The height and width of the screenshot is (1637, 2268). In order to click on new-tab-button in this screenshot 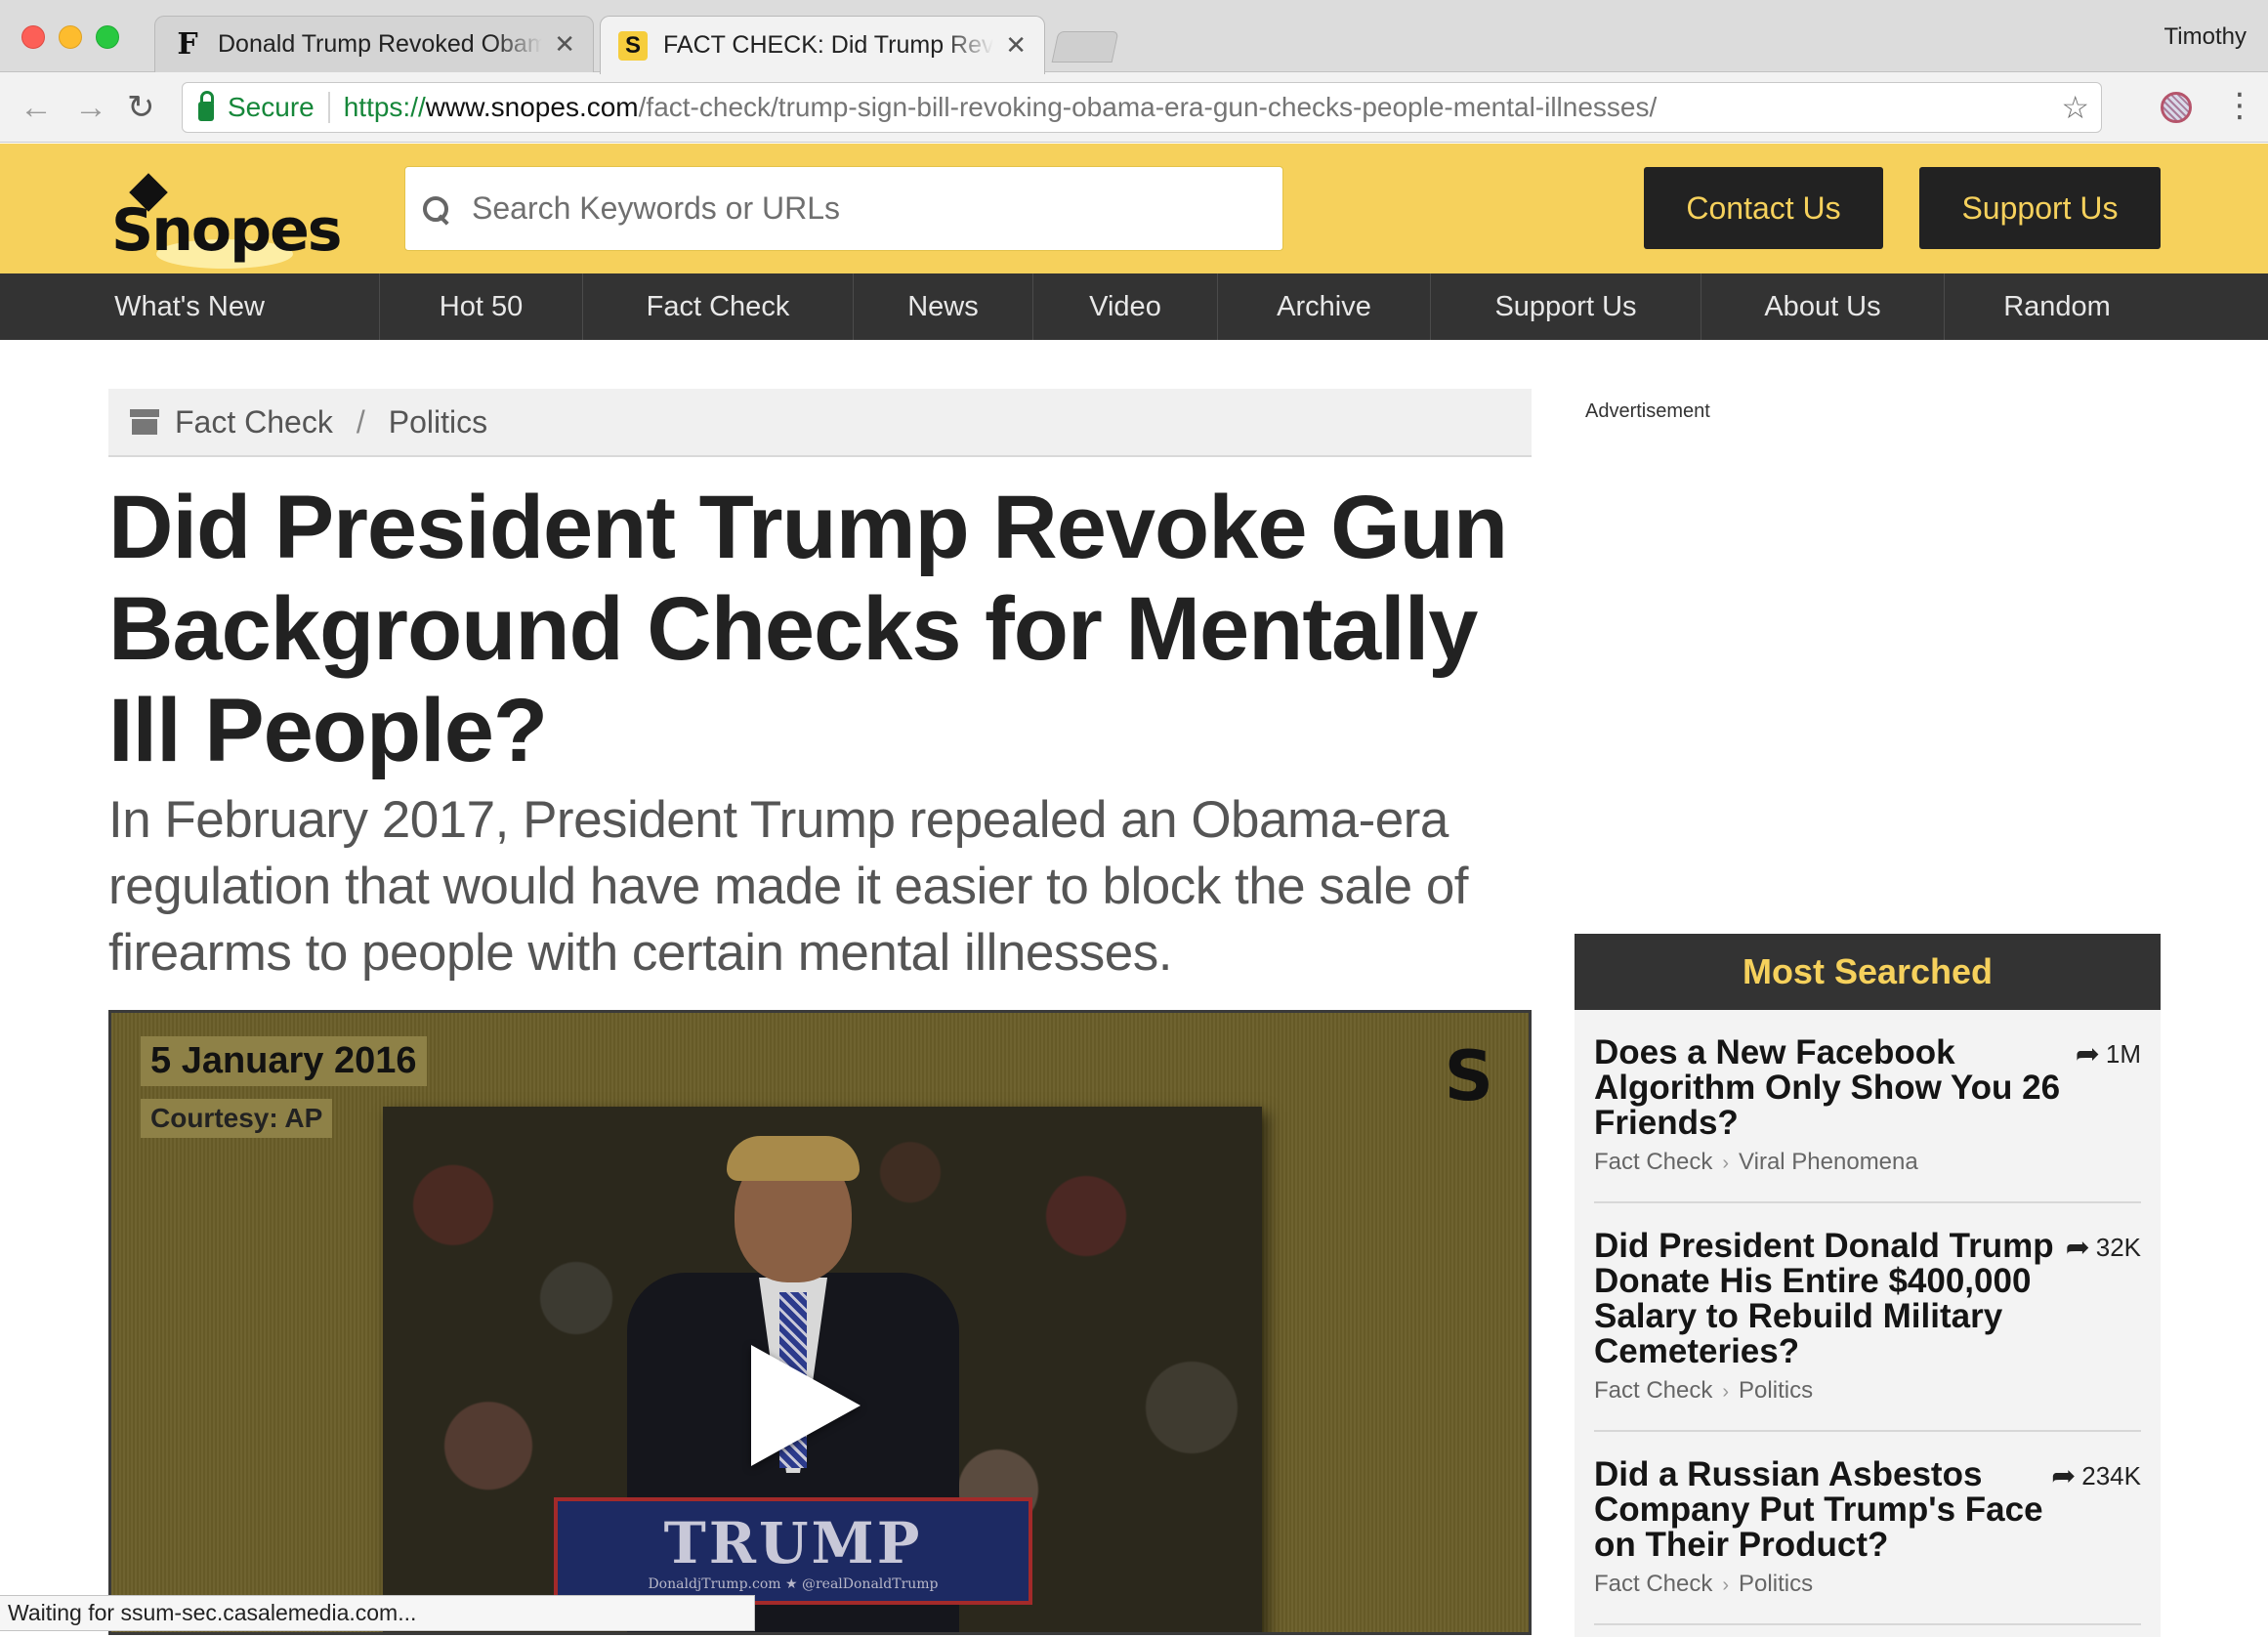, I will do `click(1085, 47)`.